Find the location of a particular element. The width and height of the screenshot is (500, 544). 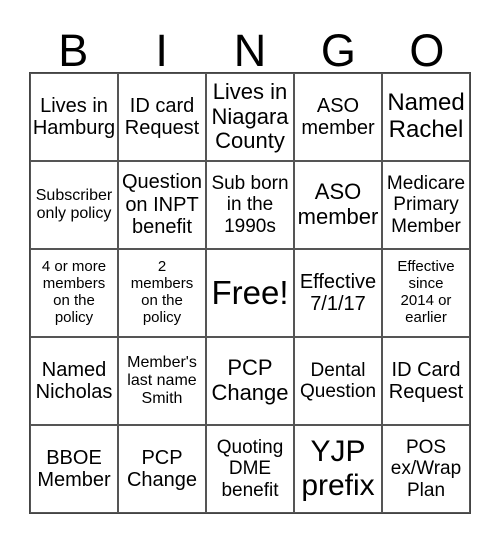

bingo-cell: Dental Question is located at coordinates (338, 381).